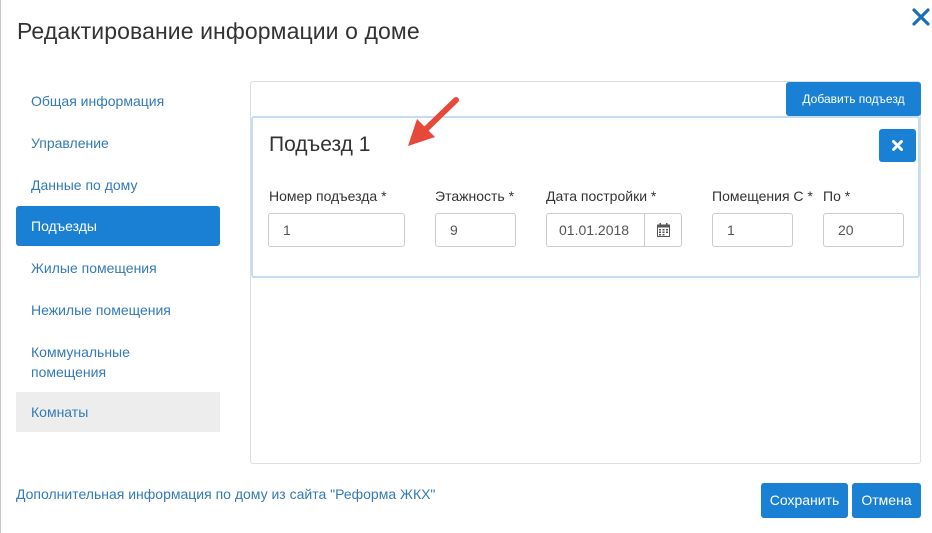  Describe the element at coordinates (595, 230) in the screenshot. I see `build-date-input` at that location.